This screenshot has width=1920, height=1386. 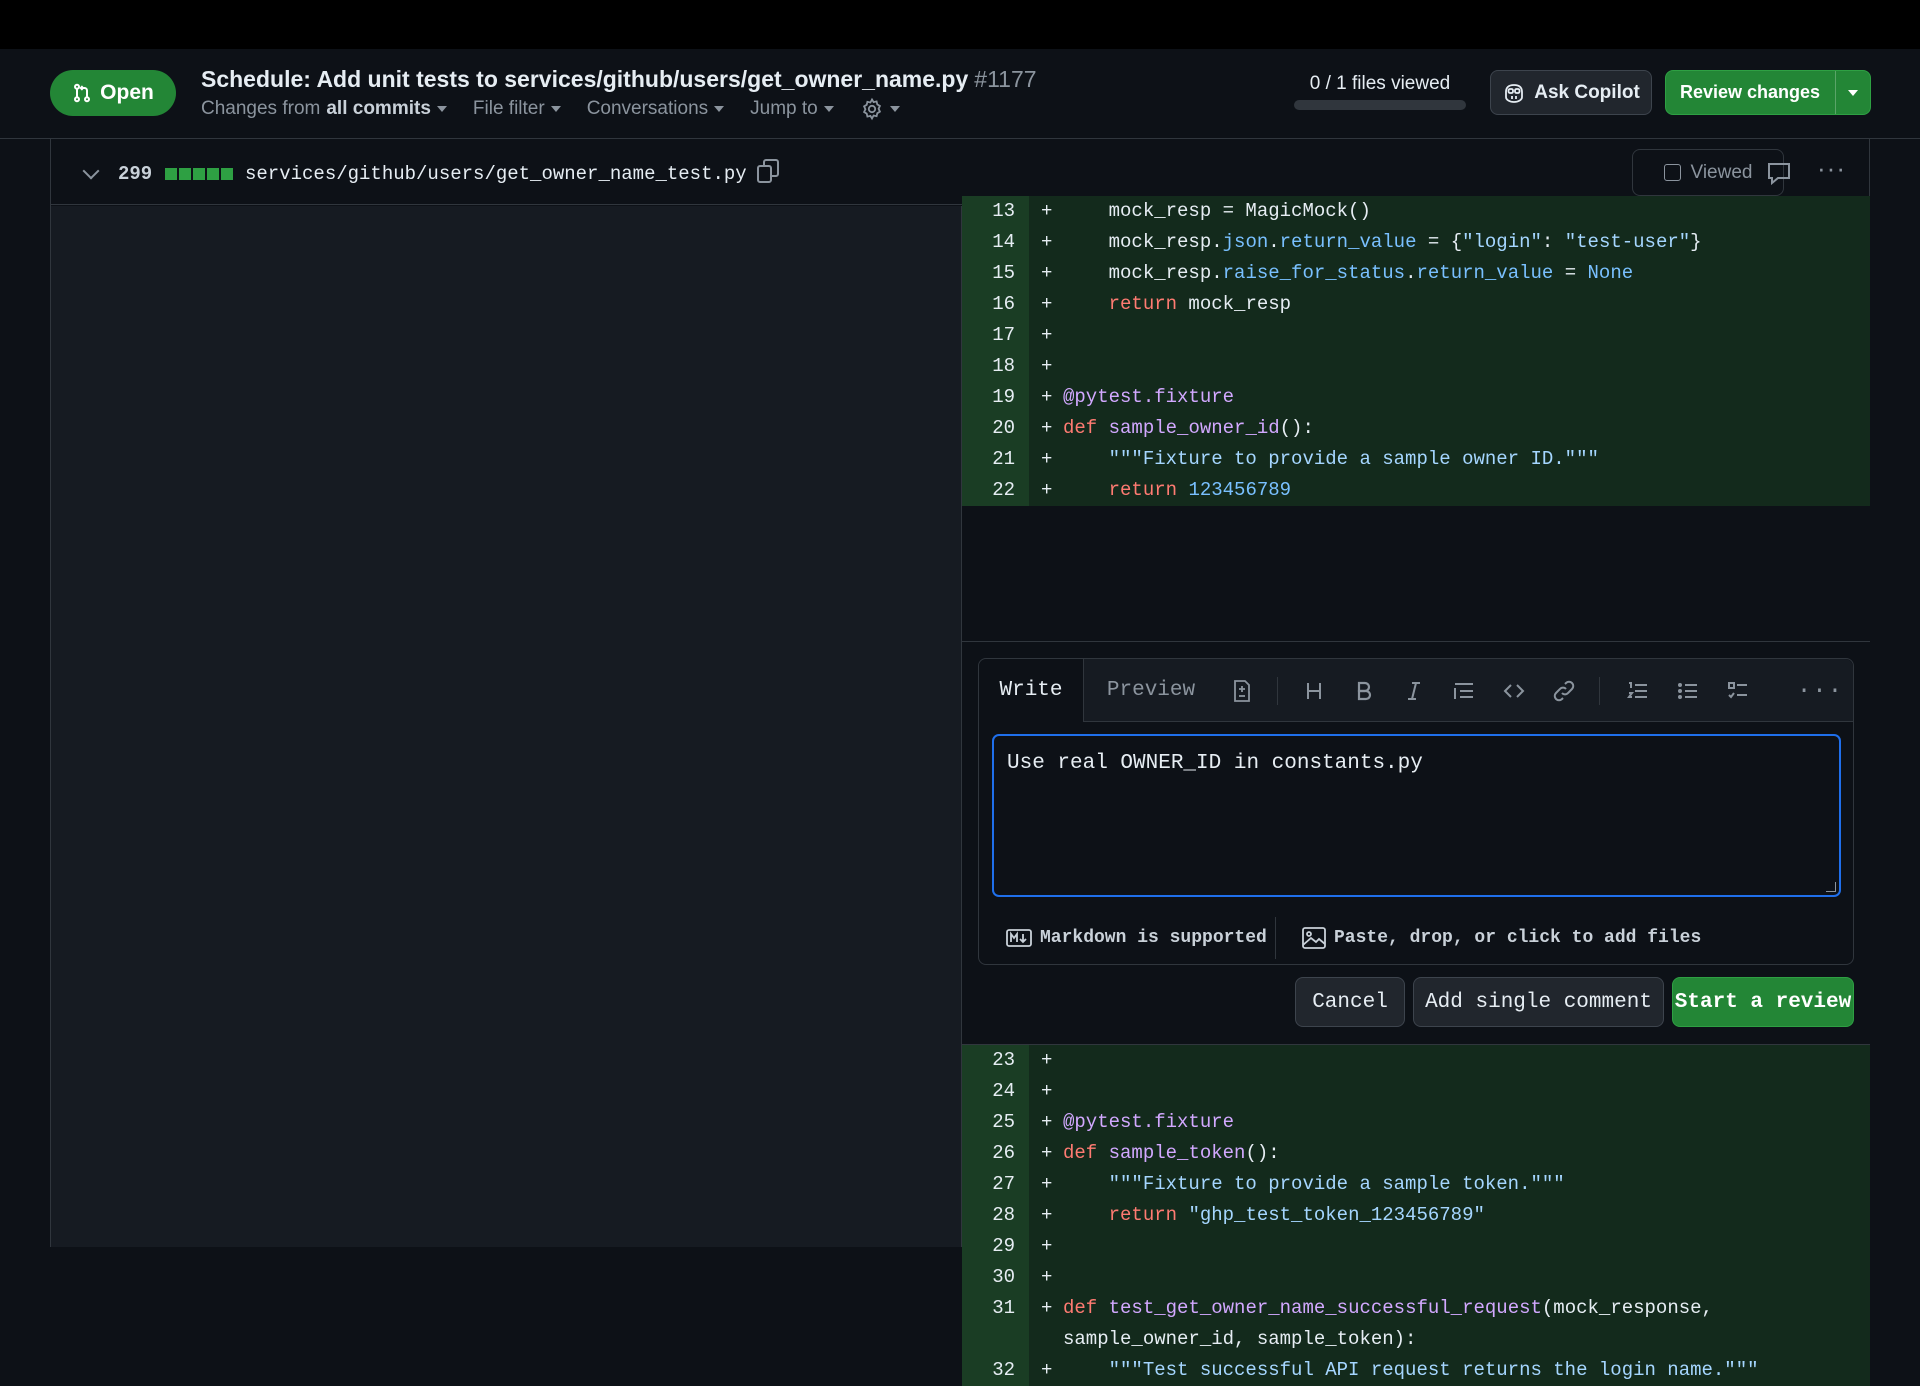 What do you see at coordinates (1571, 92) in the screenshot?
I see `ask-copilot-button: Ask Copilot` at bounding box center [1571, 92].